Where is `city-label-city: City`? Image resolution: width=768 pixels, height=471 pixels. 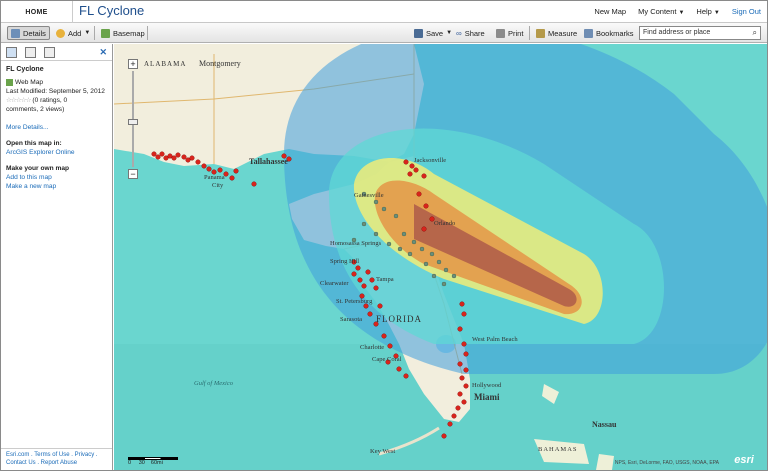
city-label-city: City is located at coordinates (218, 185).